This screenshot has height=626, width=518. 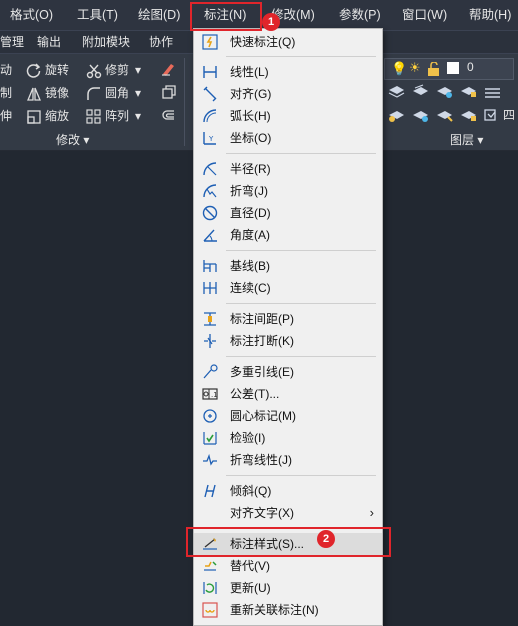 What do you see at coordinates (168, 93) in the screenshot?
I see `explode-icon` at bounding box center [168, 93].